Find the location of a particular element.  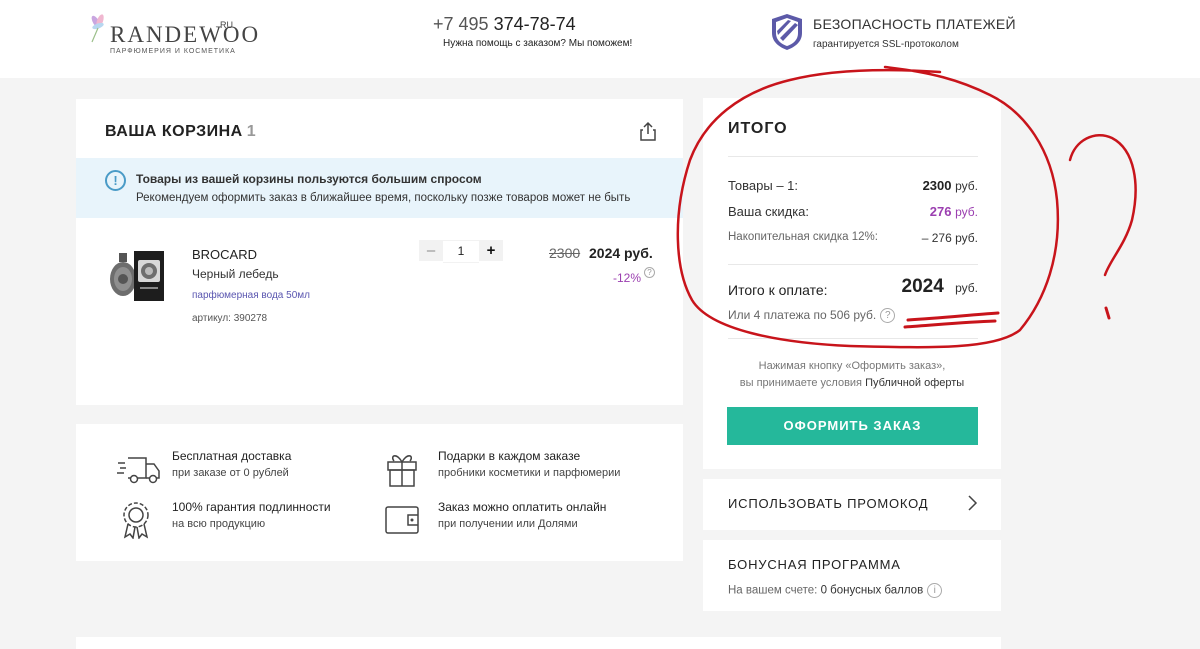

installments-info: Или 4 платежа по 506 руб.? is located at coordinates (812, 316).